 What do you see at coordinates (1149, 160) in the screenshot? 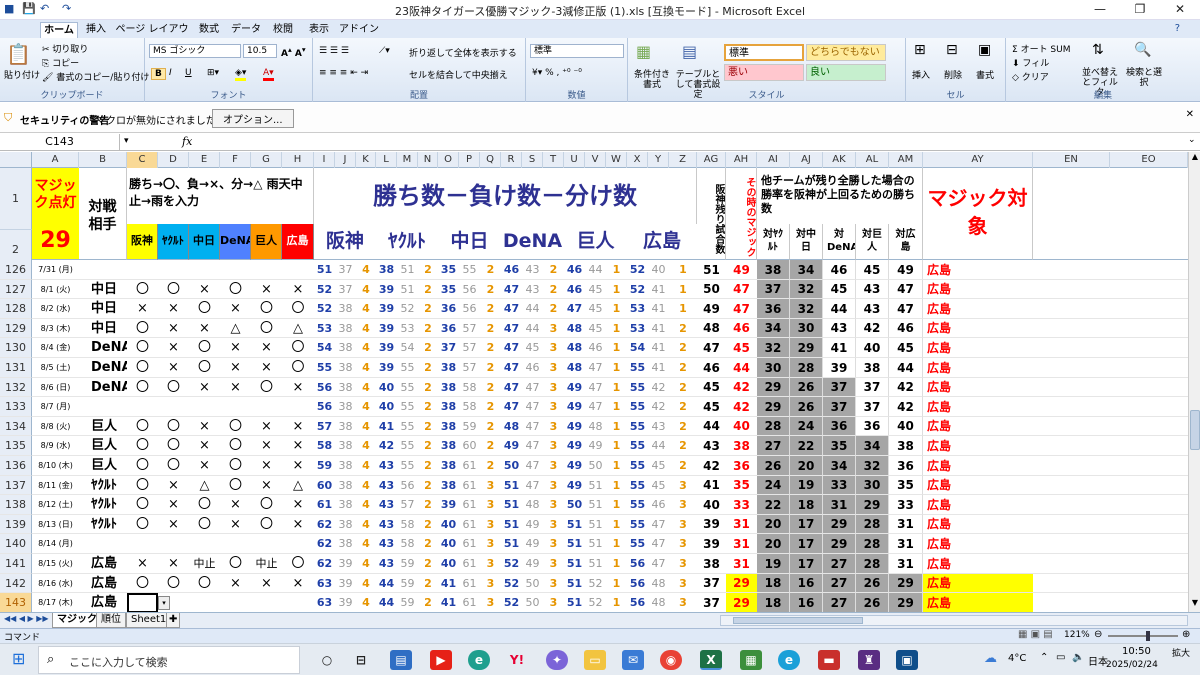
I see `column-header-eo: EO` at bounding box center [1149, 160].